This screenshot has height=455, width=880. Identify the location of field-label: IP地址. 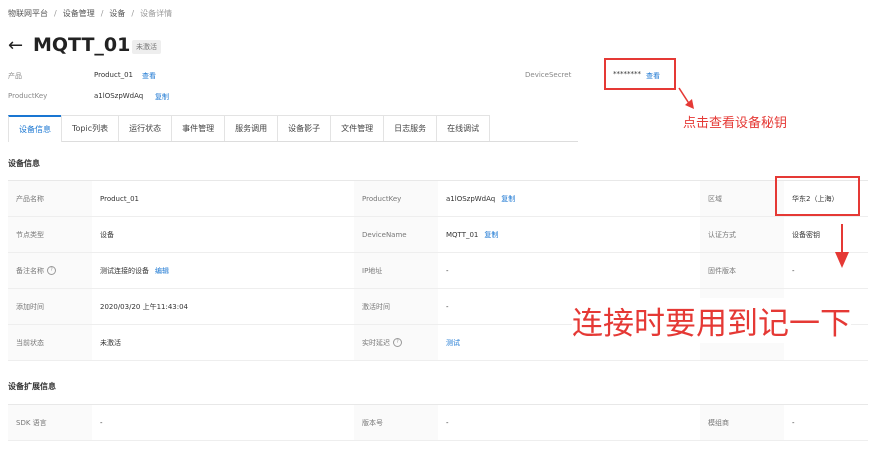
(396, 270).